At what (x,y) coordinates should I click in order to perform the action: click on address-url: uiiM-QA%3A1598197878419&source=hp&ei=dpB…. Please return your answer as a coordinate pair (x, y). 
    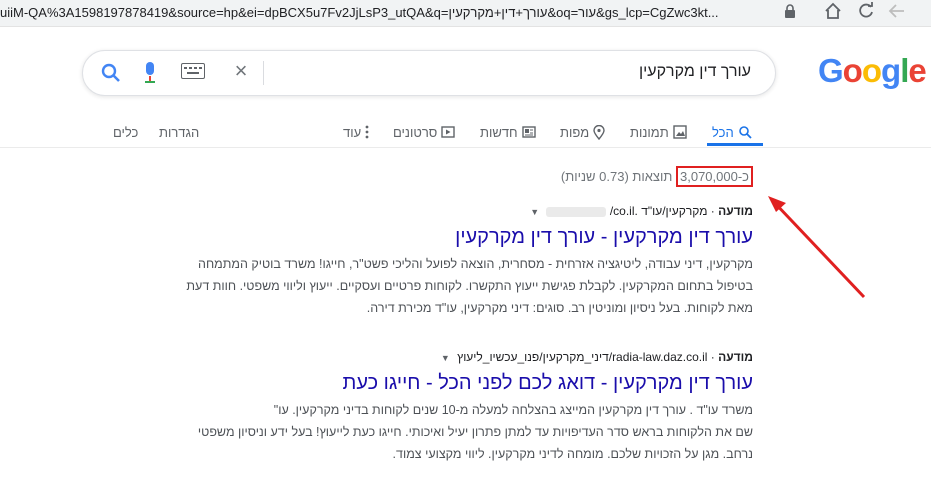
    Looking at the image, I should click on (390, 13).